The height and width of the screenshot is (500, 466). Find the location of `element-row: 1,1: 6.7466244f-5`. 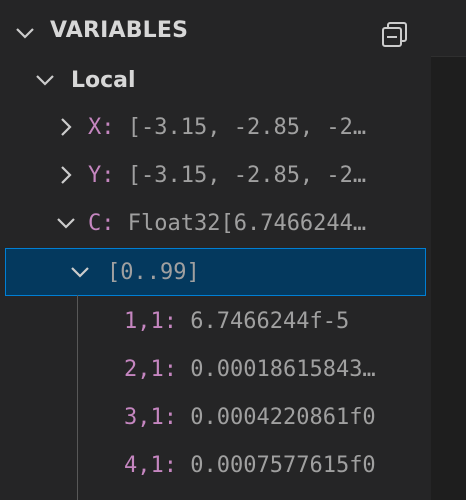

element-row: 1,1: 6.7466244f-5 is located at coordinates (215, 321).